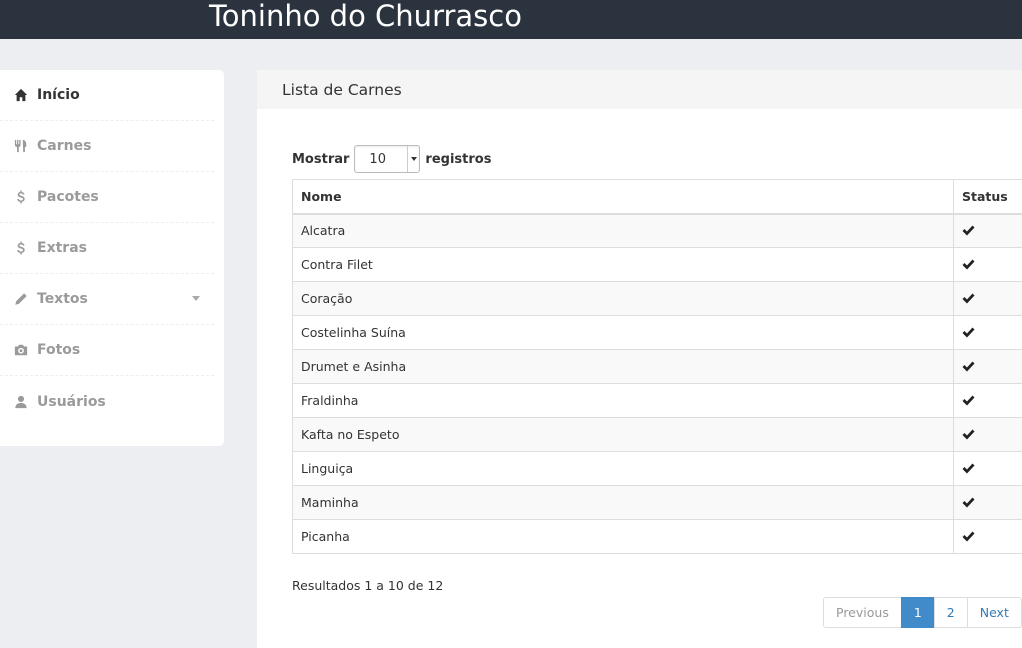  Describe the element at coordinates (107, 401) in the screenshot. I see `sidebar-item-usuarios: Usuários` at that location.